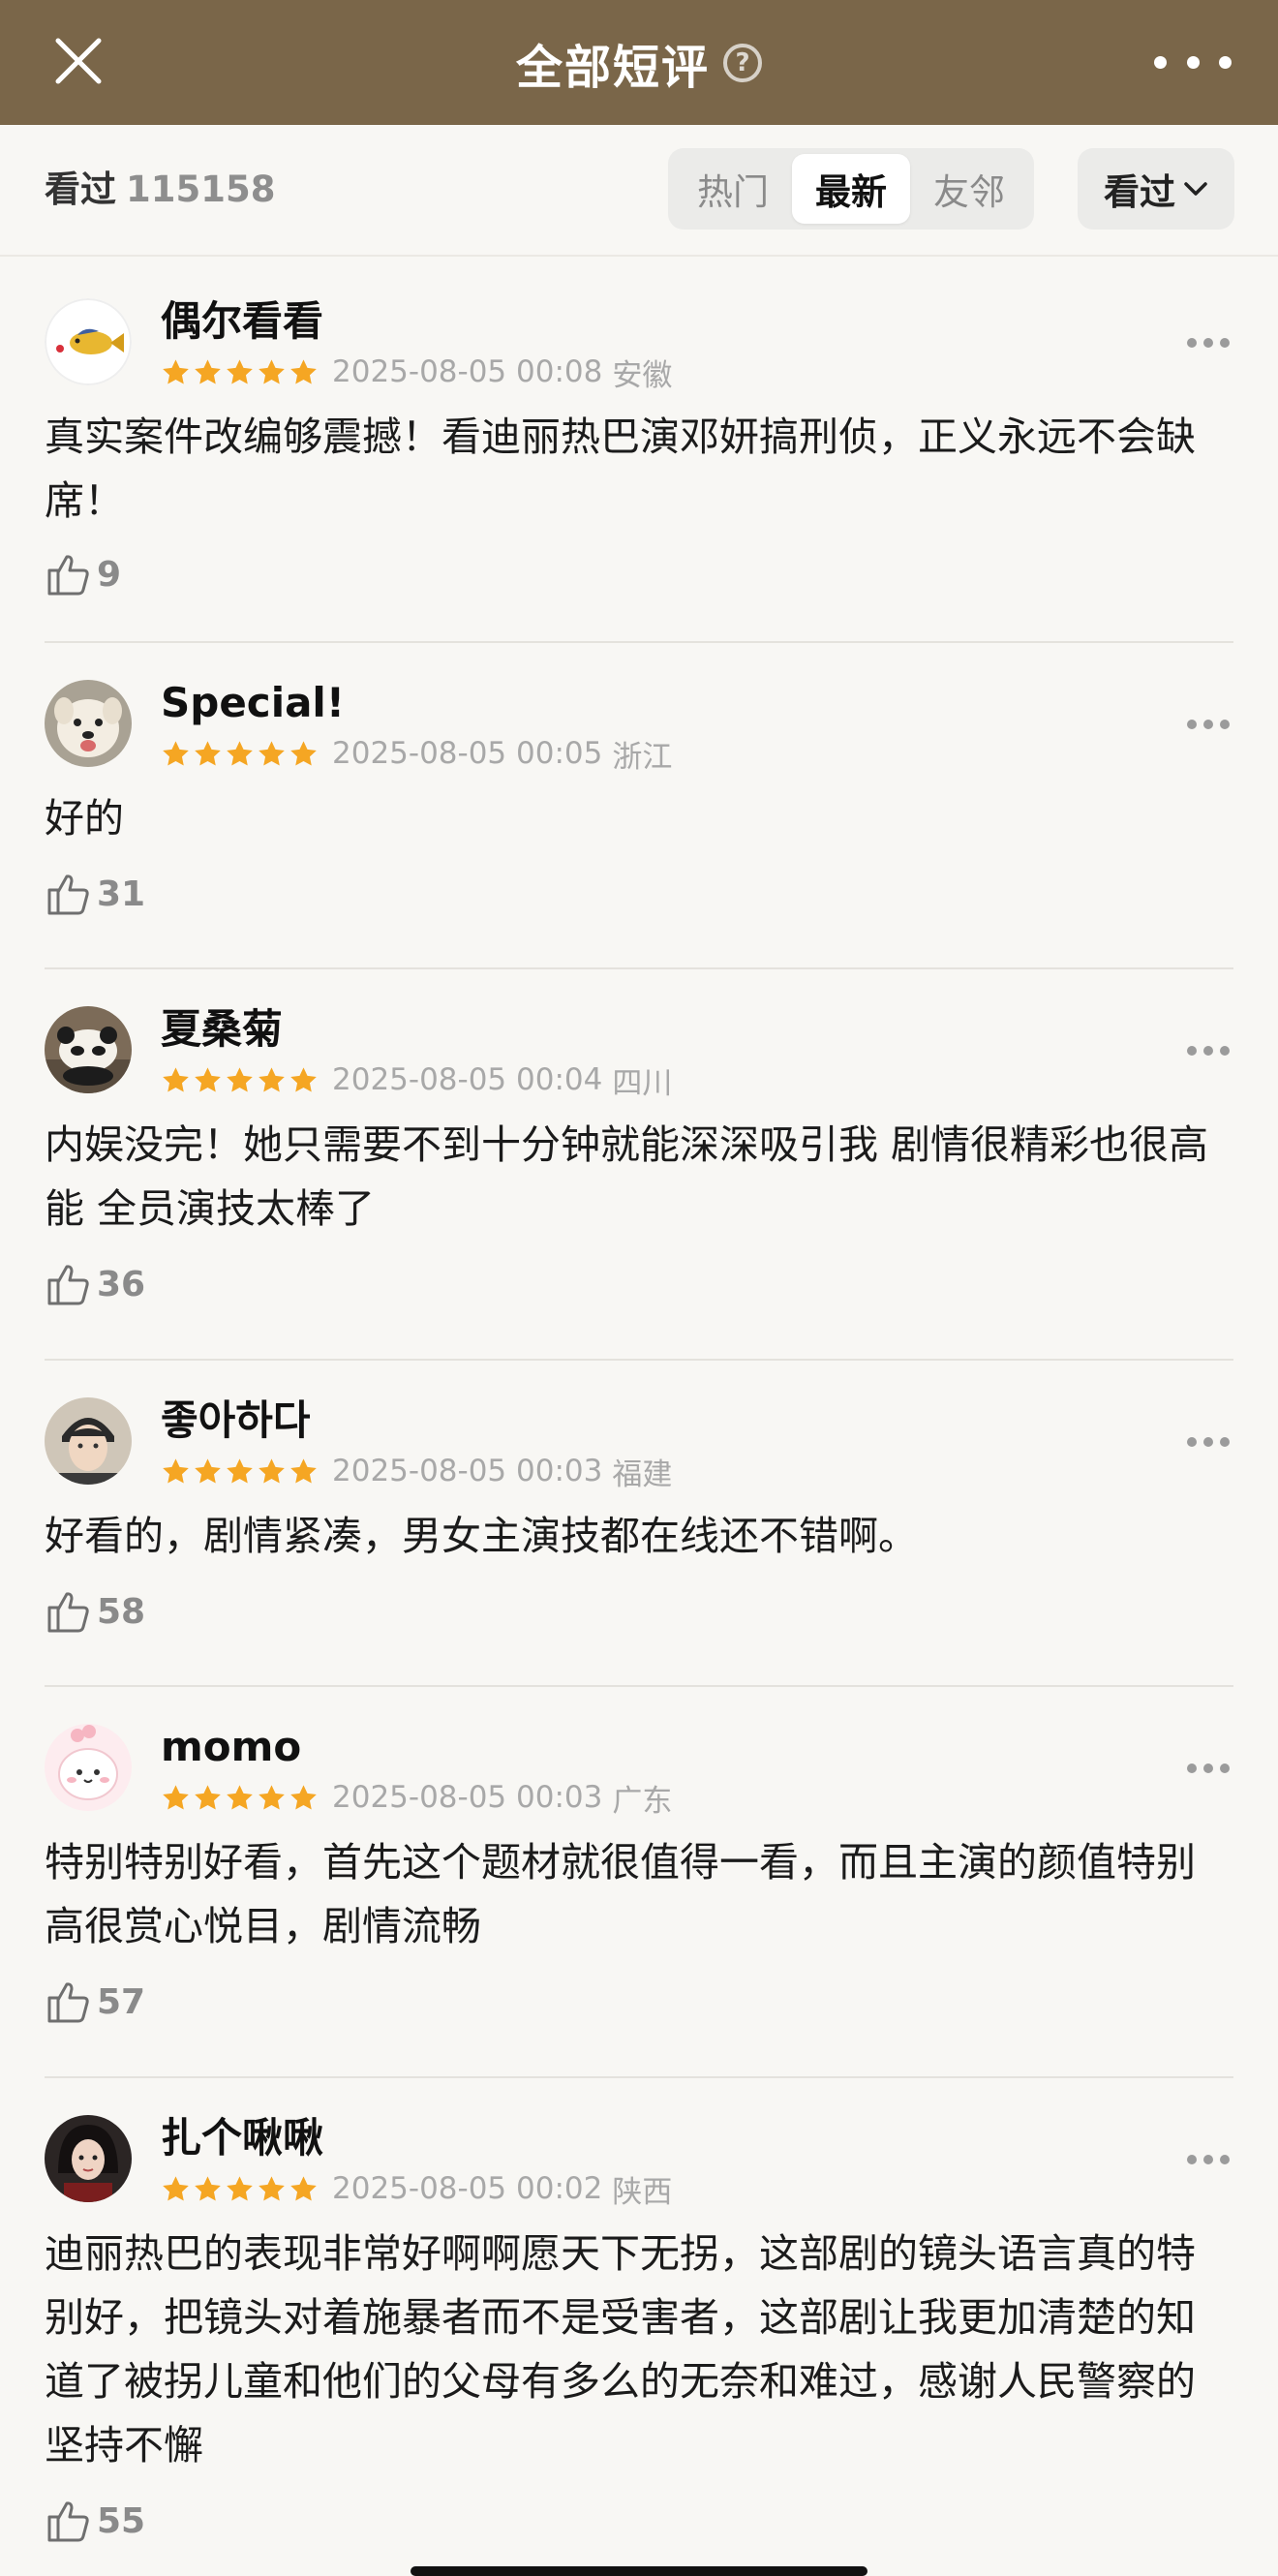 The width and height of the screenshot is (1278, 2576). I want to click on filter-bar: 看过 115158 热门 最新 友邻 看过, so click(639, 191).